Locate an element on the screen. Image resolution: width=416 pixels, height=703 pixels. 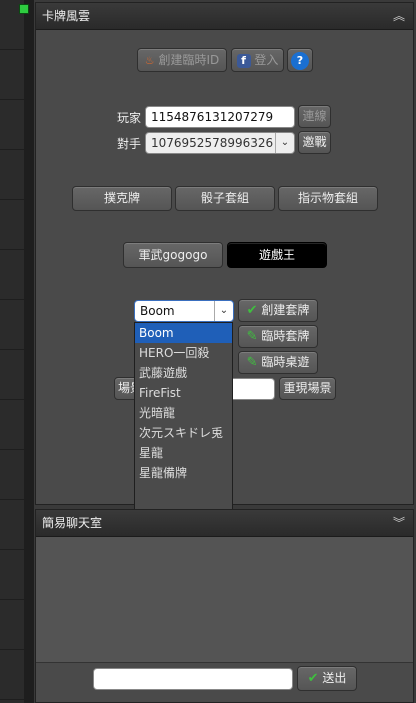
tab-dice-set: 骰子套組 is located at coordinates (225, 198).